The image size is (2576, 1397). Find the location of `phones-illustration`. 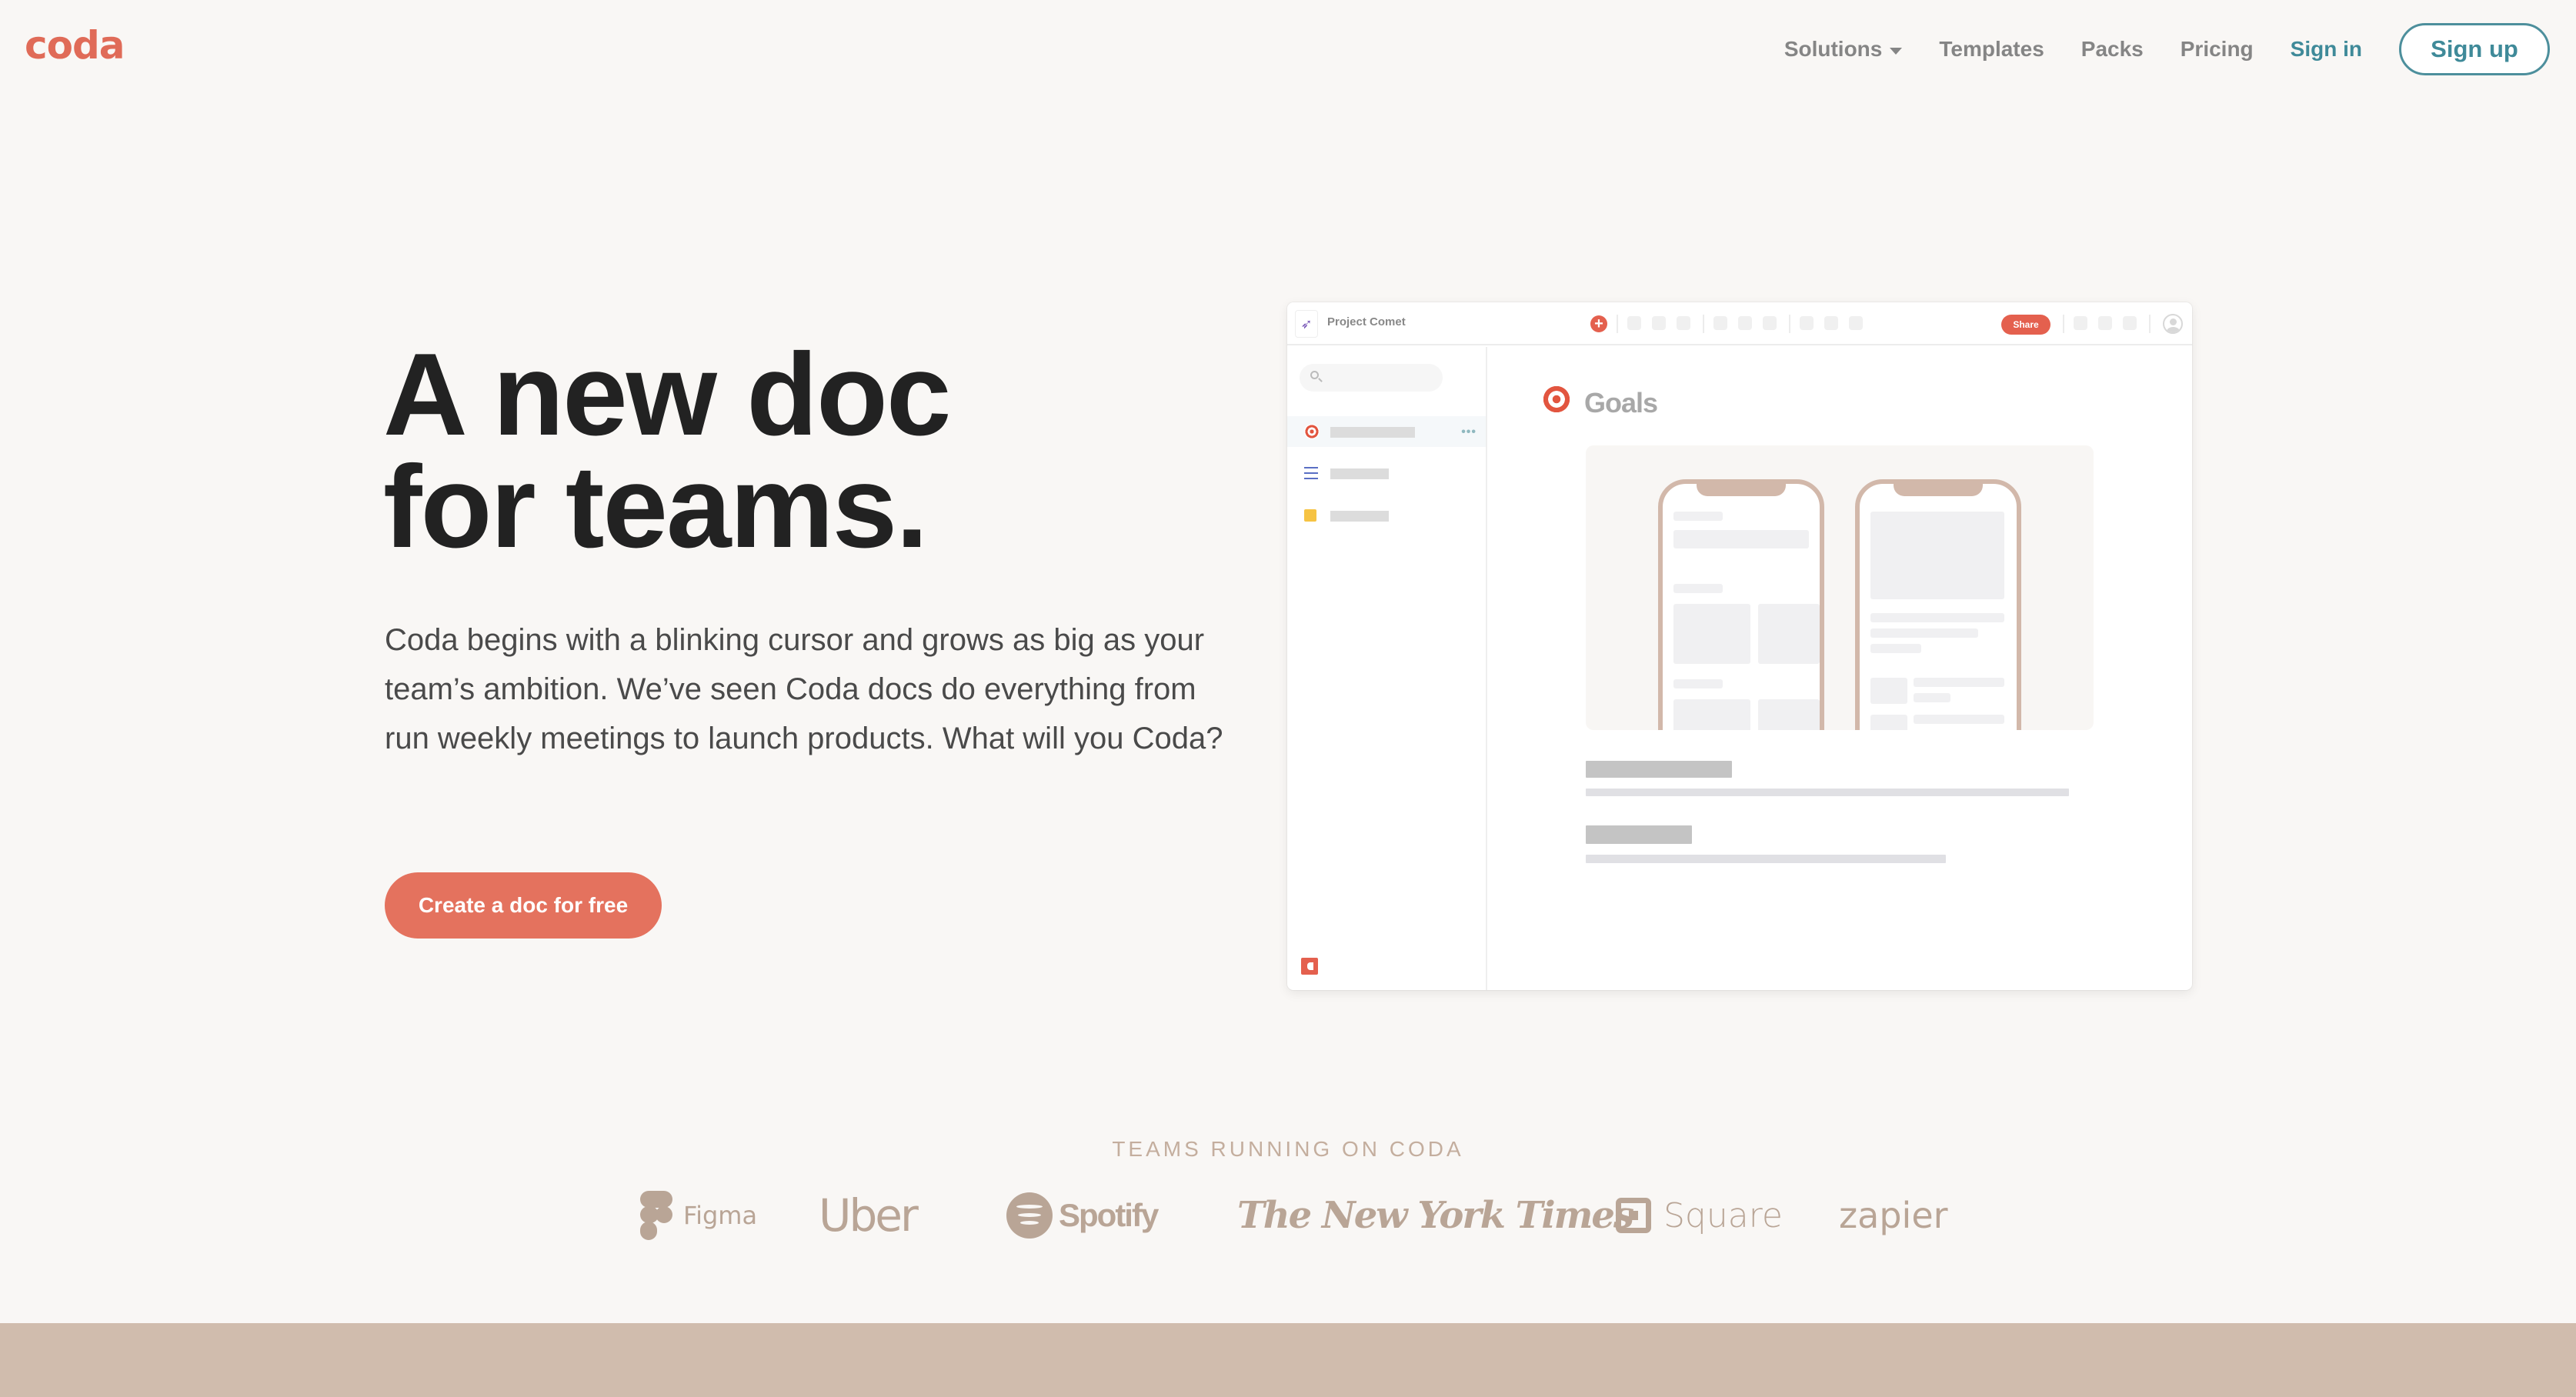

phones-illustration is located at coordinates (1840, 587).